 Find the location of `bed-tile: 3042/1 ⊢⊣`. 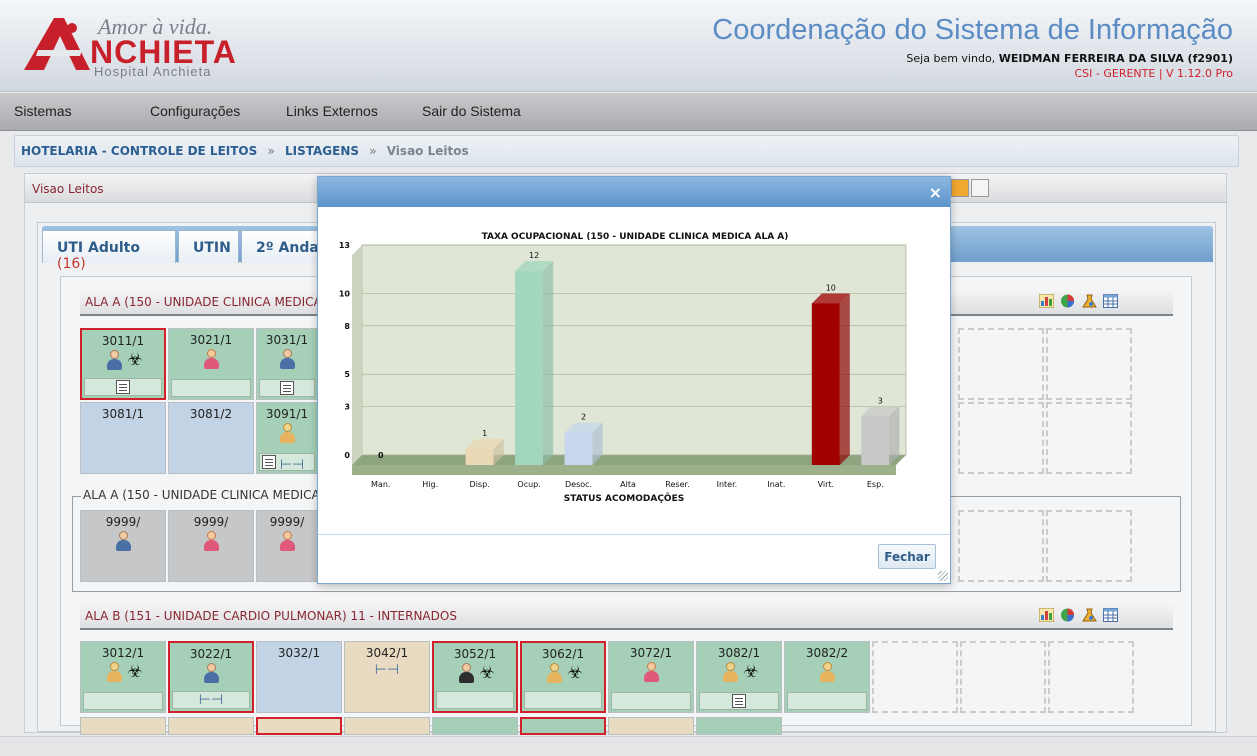

bed-tile: 3042/1 ⊢⊣ is located at coordinates (387, 677).